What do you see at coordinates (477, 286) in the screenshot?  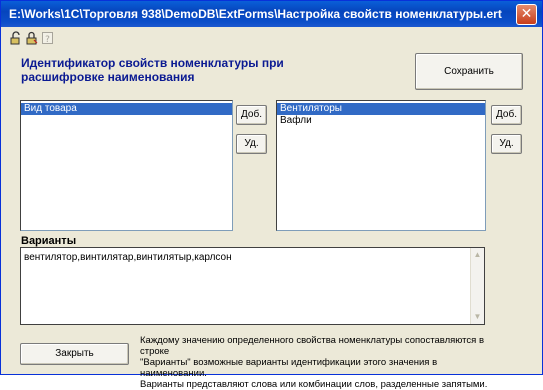 I see `variants-scrollbar: ▲ ▼` at bounding box center [477, 286].